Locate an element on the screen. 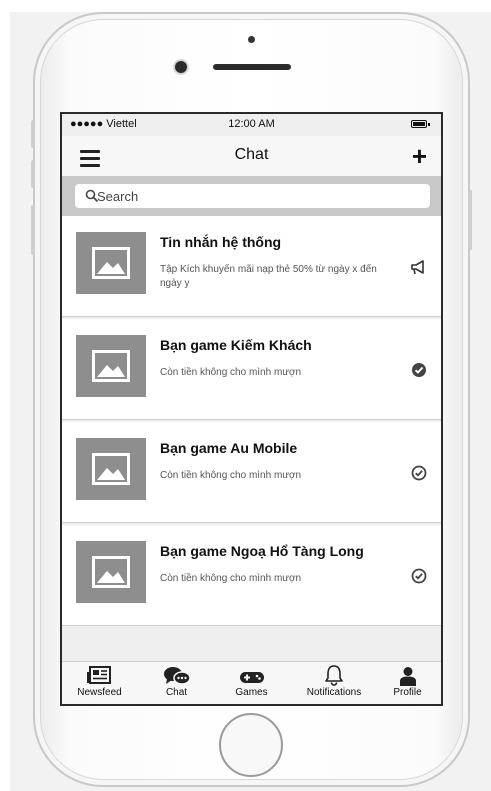 The image size is (491, 791). tab-label: Profile is located at coordinates (407, 692).